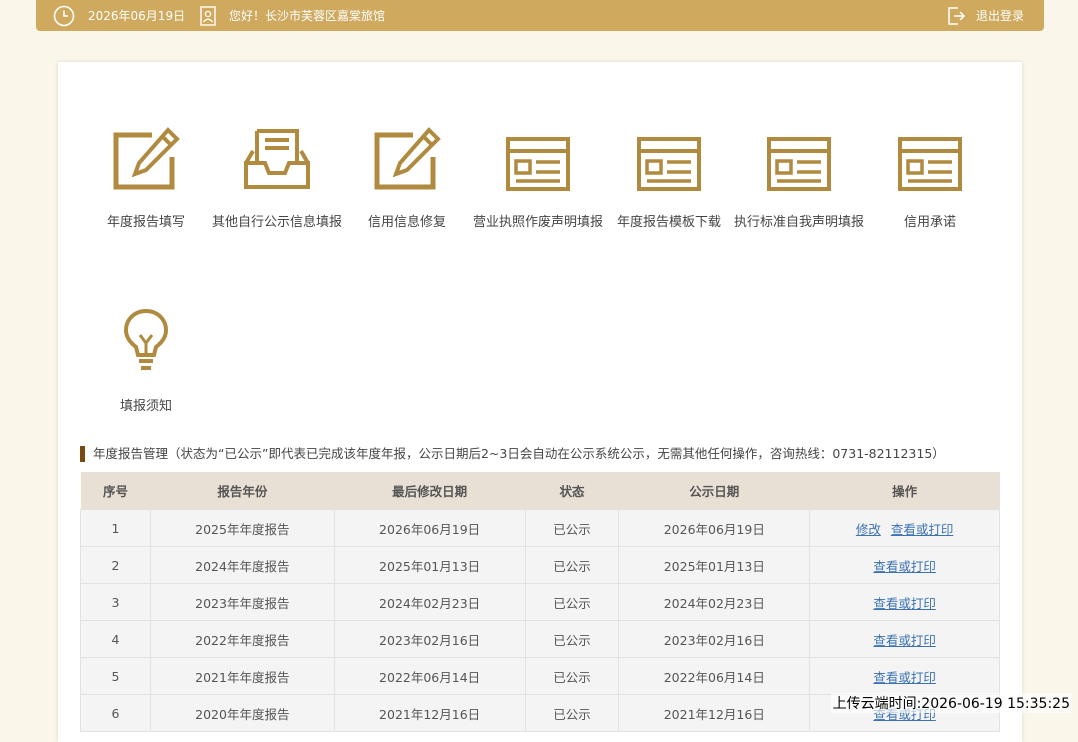  I want to click on cell-no: 1, so click(115, 528).